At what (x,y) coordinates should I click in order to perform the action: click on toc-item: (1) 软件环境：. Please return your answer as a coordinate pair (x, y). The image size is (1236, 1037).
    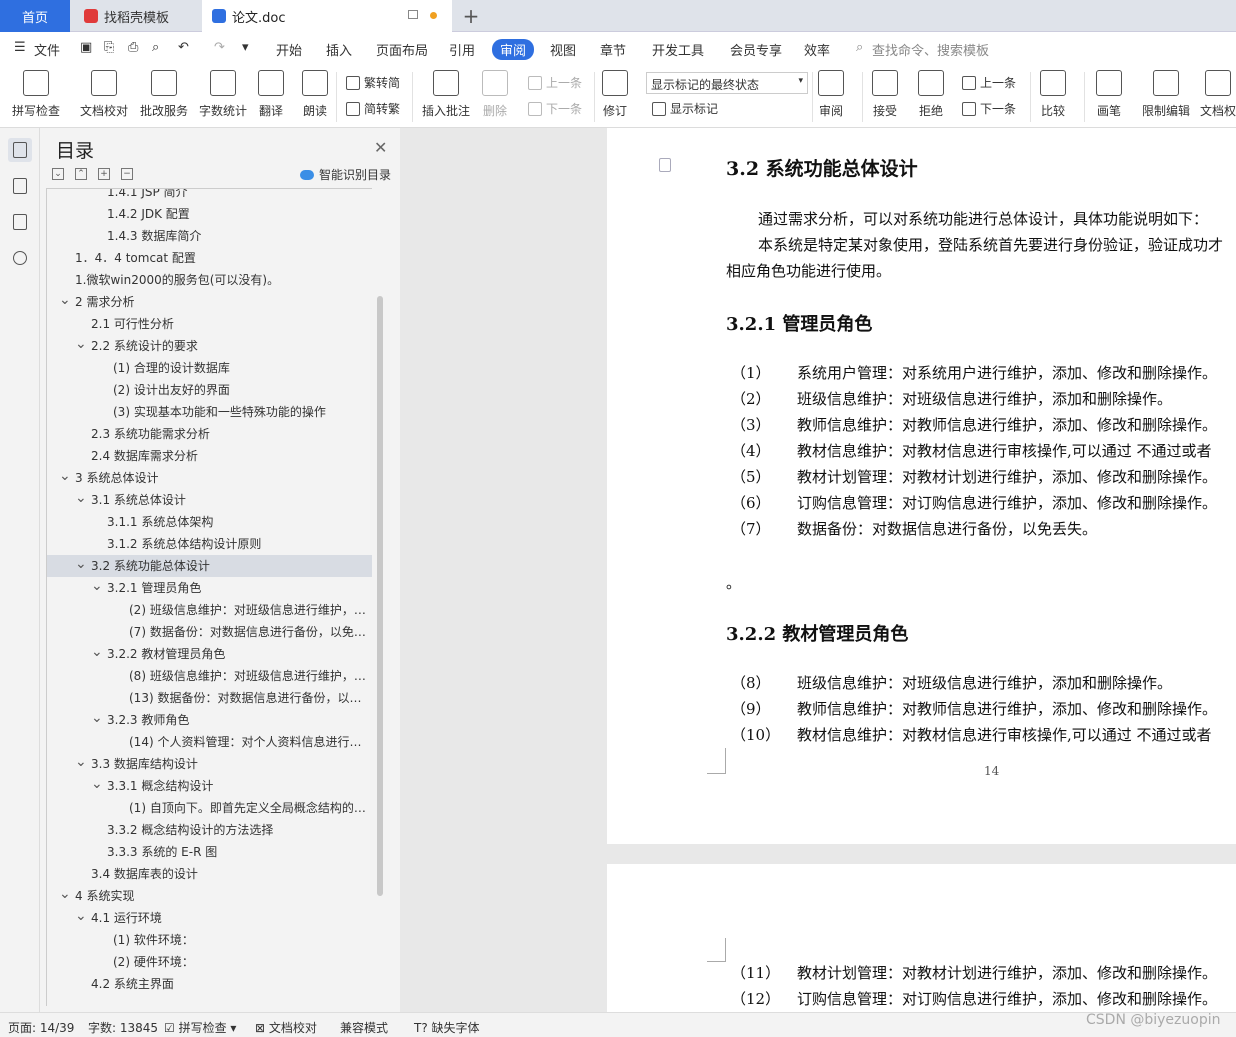
    Looking at the image, I should click on (209, 940).